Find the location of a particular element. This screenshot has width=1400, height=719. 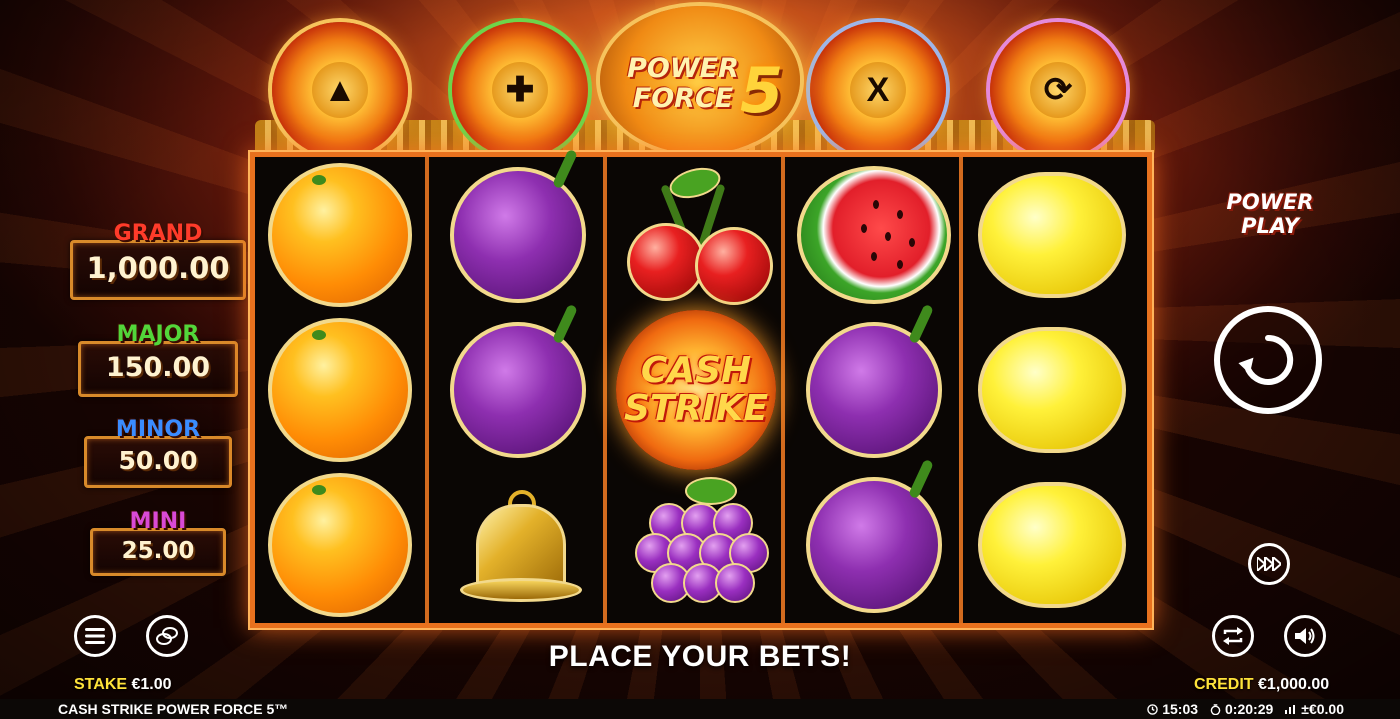

credit-display: CREDIT €1,000.00 is located at coordinates (1261, 685).